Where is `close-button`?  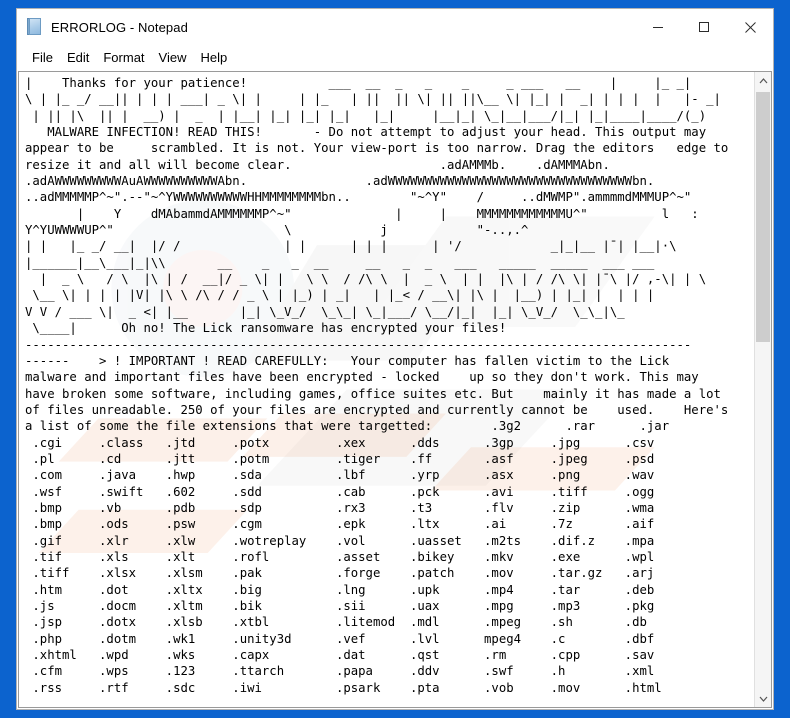 close-button is located at coordinates (750, 27).